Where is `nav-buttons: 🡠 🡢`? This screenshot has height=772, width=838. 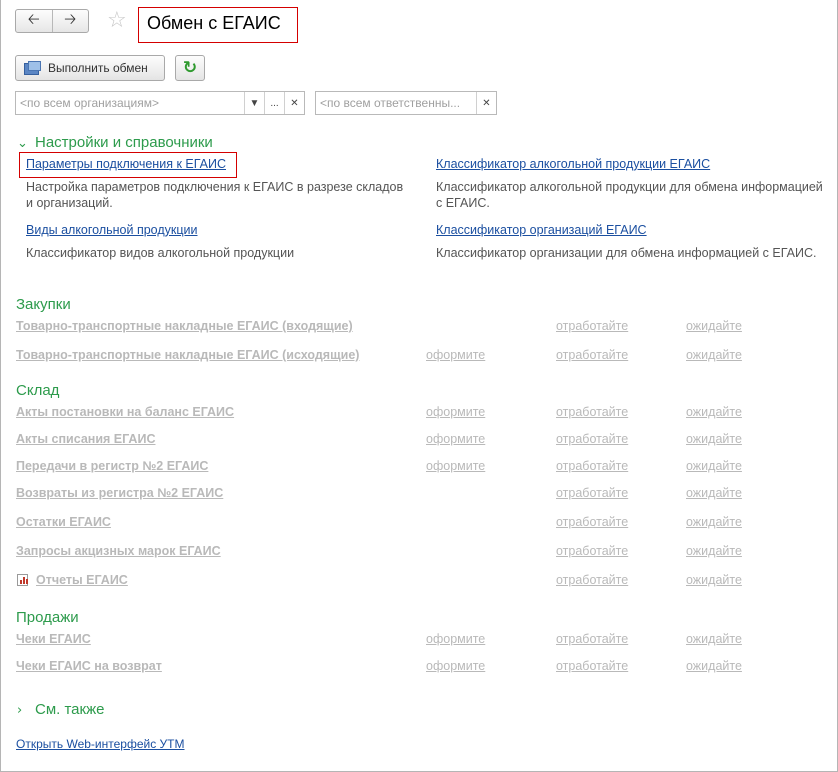 nav-buttons: 🡠 🡢 is located at coordinates (52, 21).